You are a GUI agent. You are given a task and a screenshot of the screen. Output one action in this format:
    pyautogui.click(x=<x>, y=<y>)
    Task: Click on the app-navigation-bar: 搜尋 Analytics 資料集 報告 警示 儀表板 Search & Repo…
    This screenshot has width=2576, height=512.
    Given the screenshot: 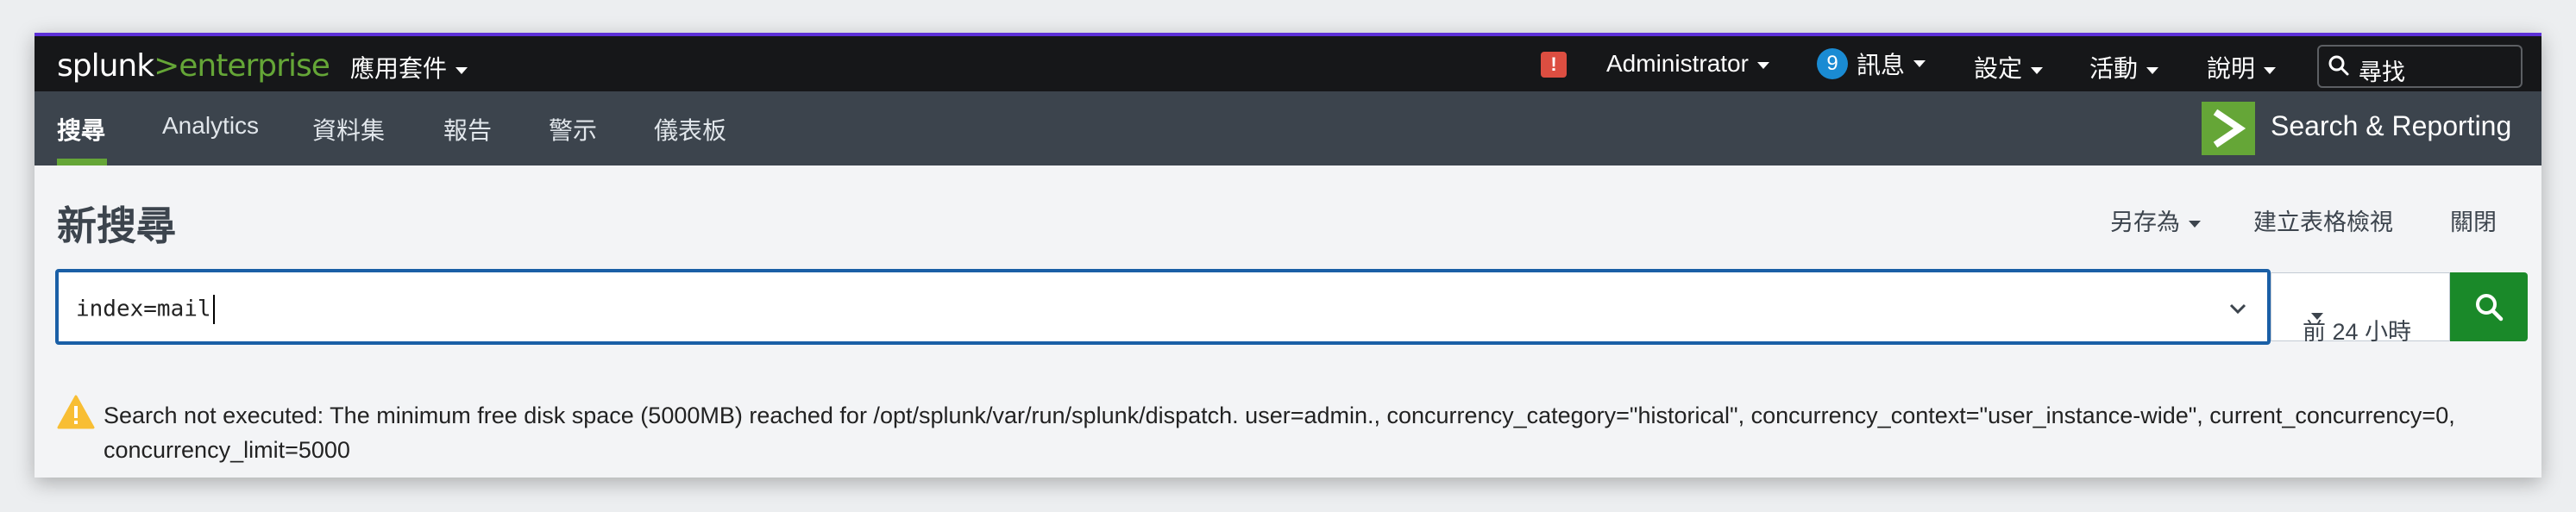 What is the action you would take?
    pyautogui.click(x=1288, y=128)
    